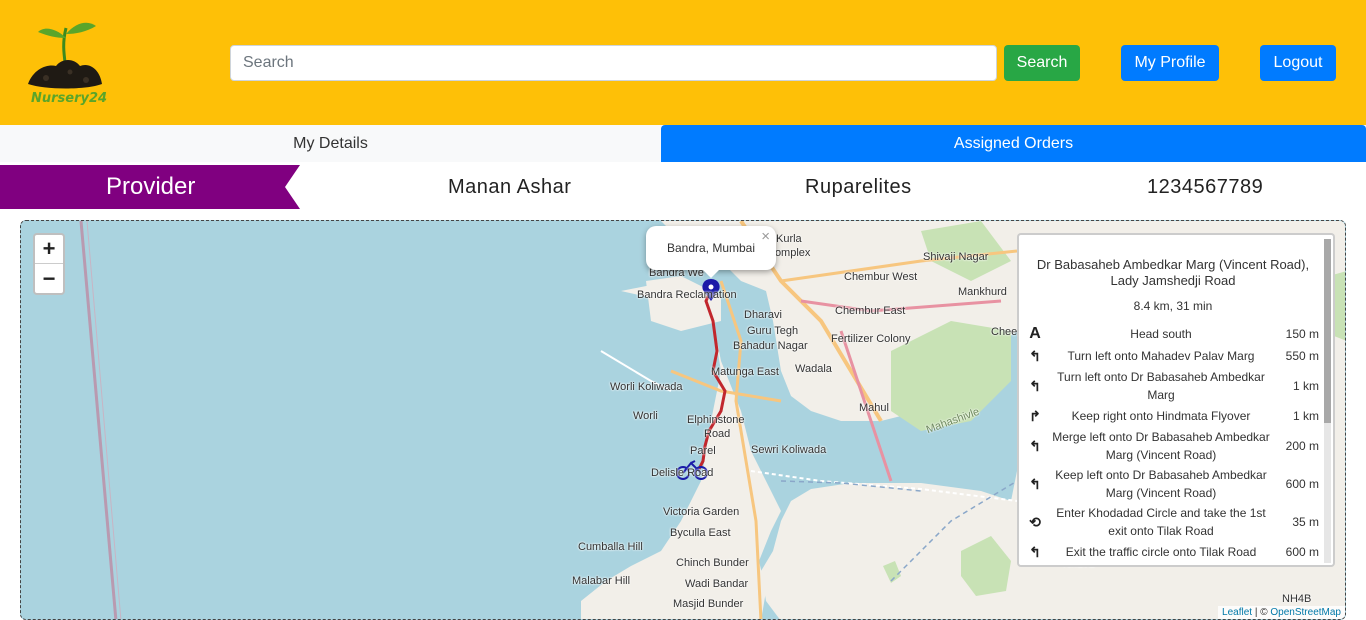  I want to click on osm-link: OpenStreetMap, so click(1305, 612).